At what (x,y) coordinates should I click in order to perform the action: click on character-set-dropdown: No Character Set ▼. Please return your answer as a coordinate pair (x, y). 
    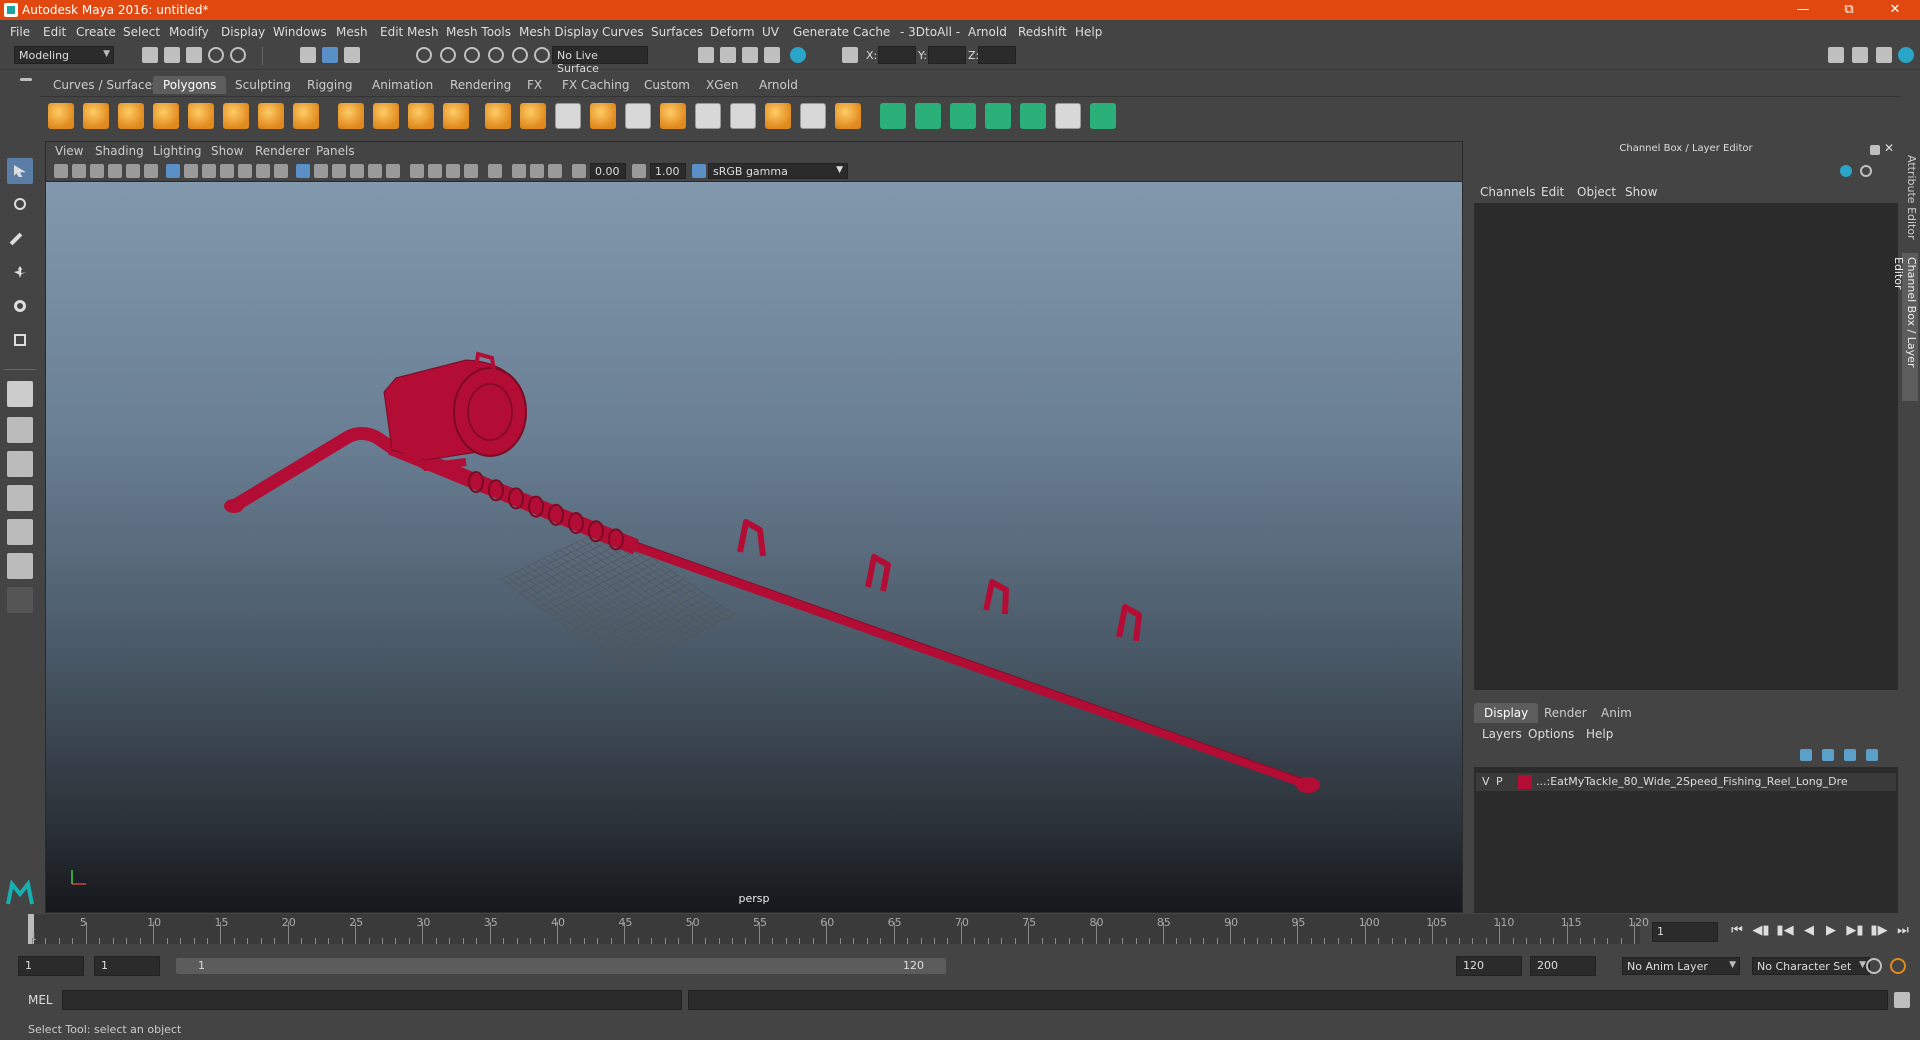
    Looking at the image, I should click on (1811, 966).